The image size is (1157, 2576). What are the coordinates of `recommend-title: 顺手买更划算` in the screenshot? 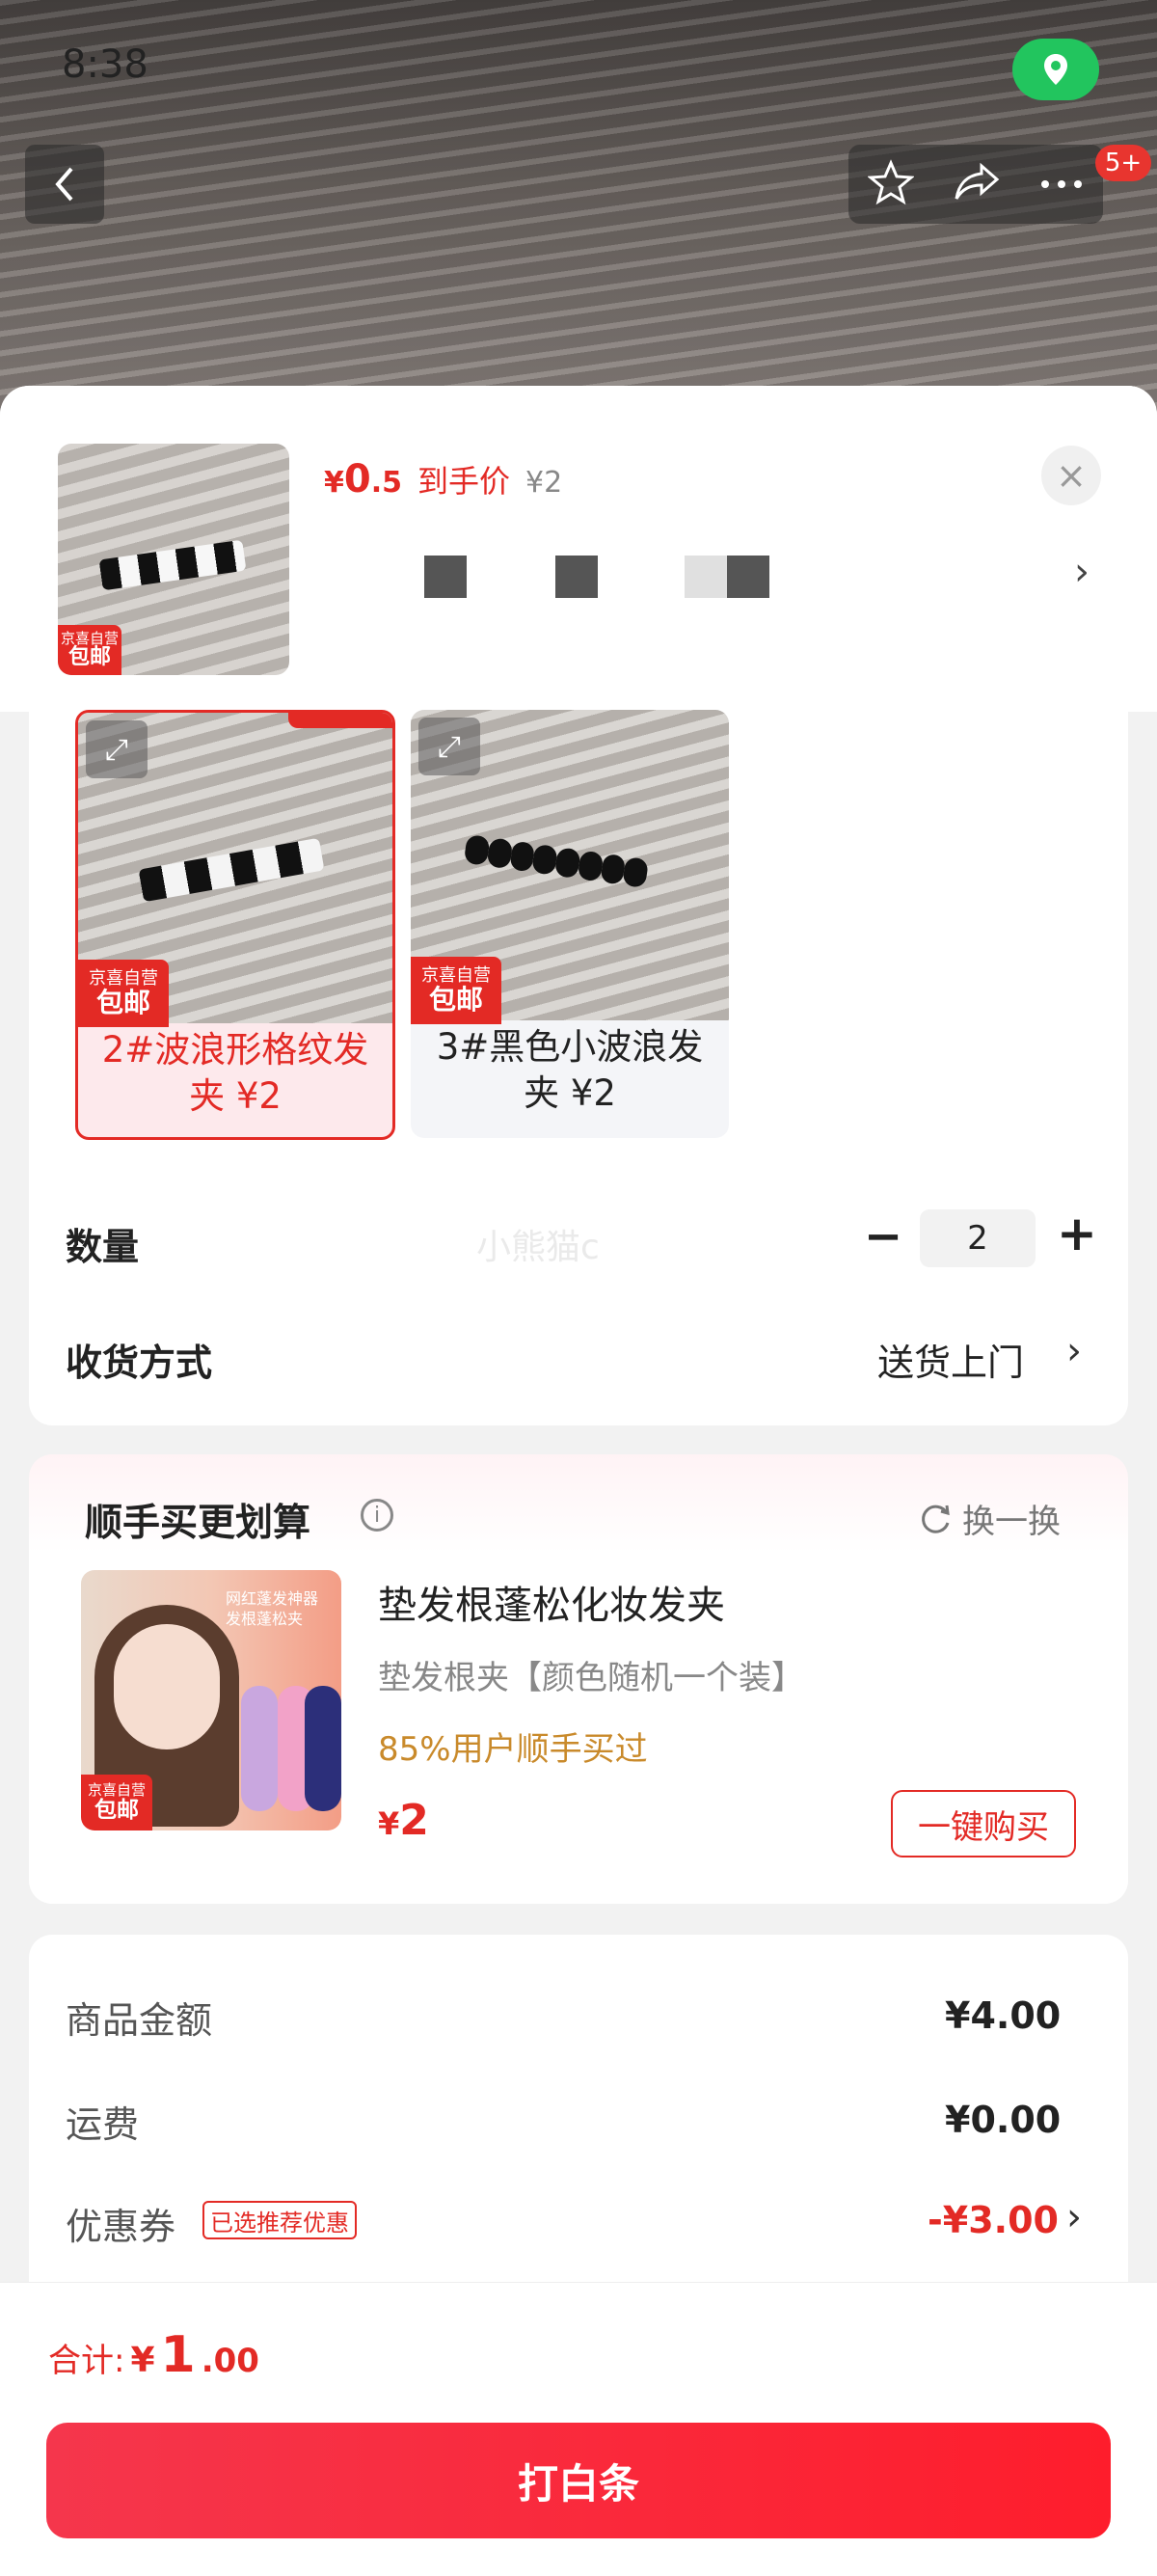 It's located at (198, 1523).